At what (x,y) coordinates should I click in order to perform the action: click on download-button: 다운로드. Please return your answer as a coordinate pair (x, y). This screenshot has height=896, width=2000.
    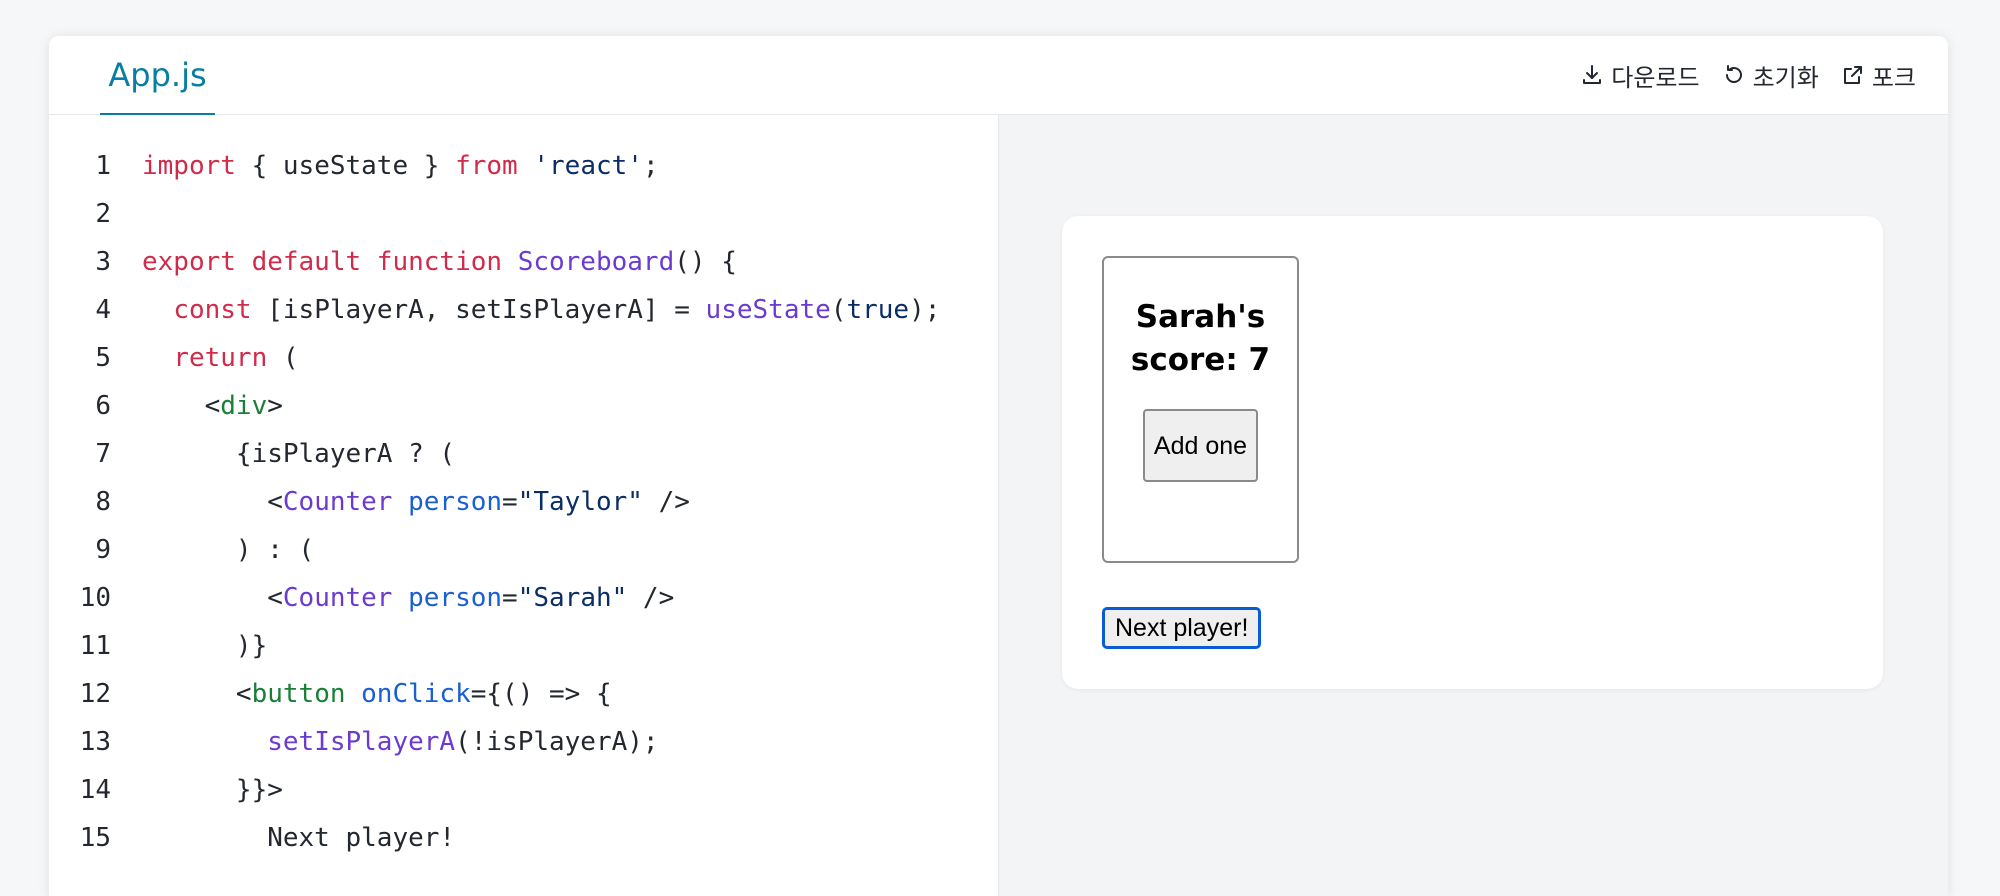
    Looking at the image, I should click on (1640, 75).